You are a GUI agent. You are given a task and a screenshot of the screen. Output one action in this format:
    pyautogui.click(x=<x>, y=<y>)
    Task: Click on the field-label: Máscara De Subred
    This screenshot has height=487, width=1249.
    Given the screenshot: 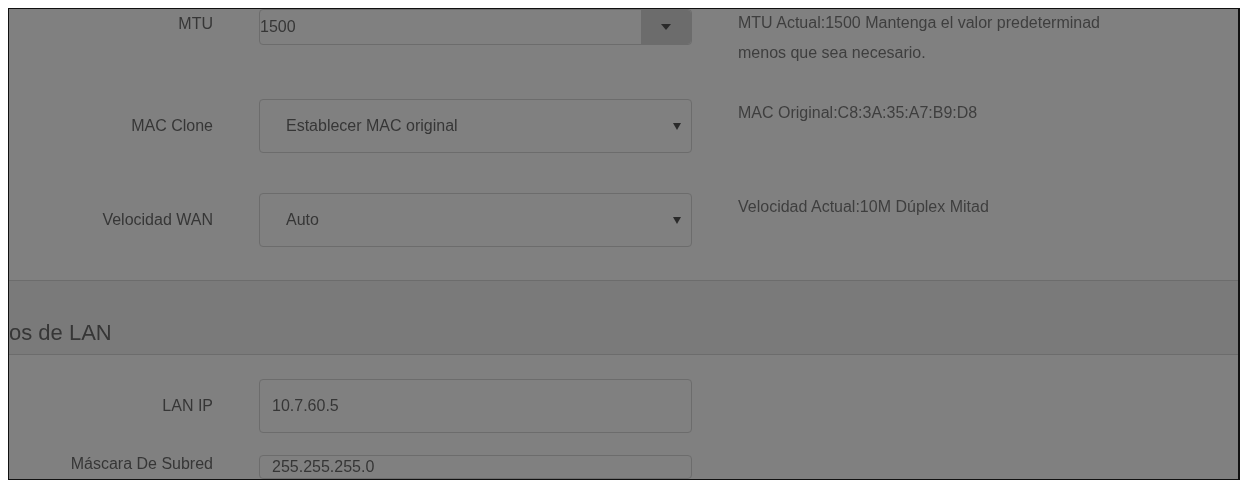 What is the action you would take?
    pyautogui.click(x=141, y=464)
    